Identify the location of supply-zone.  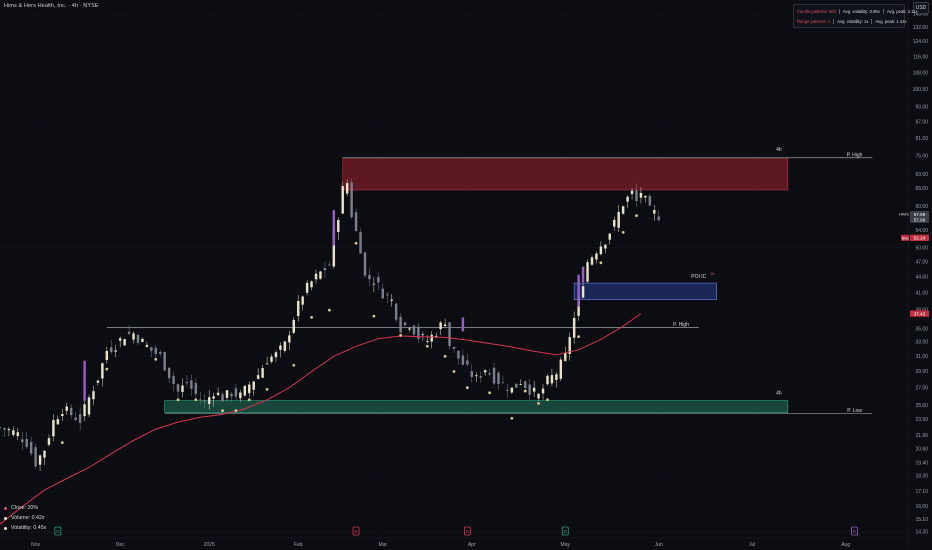
(565, 174).